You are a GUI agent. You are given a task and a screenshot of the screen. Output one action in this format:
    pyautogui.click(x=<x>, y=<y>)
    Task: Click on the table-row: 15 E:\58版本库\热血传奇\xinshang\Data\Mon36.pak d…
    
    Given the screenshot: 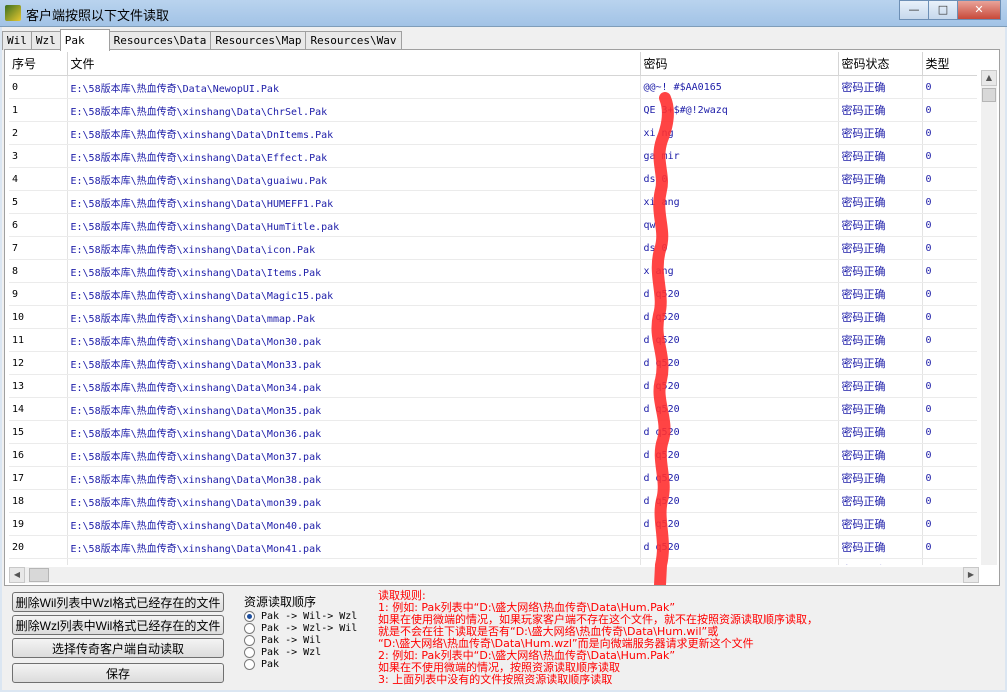 What is the action you would take?
    pyautogui.click(x=493, y=432)
    